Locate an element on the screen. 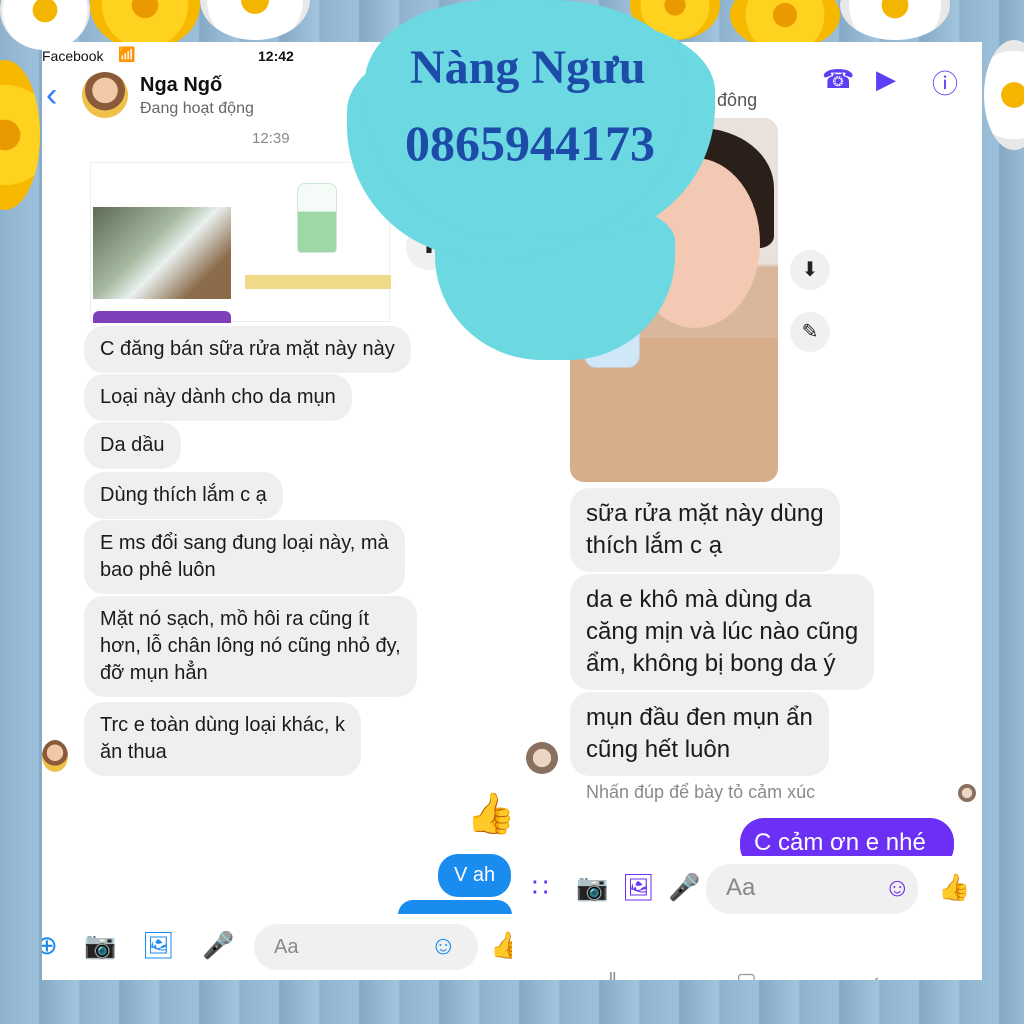 This screenshot has width=1024, height=1024. product-photo is located at coordinates (162, 253).